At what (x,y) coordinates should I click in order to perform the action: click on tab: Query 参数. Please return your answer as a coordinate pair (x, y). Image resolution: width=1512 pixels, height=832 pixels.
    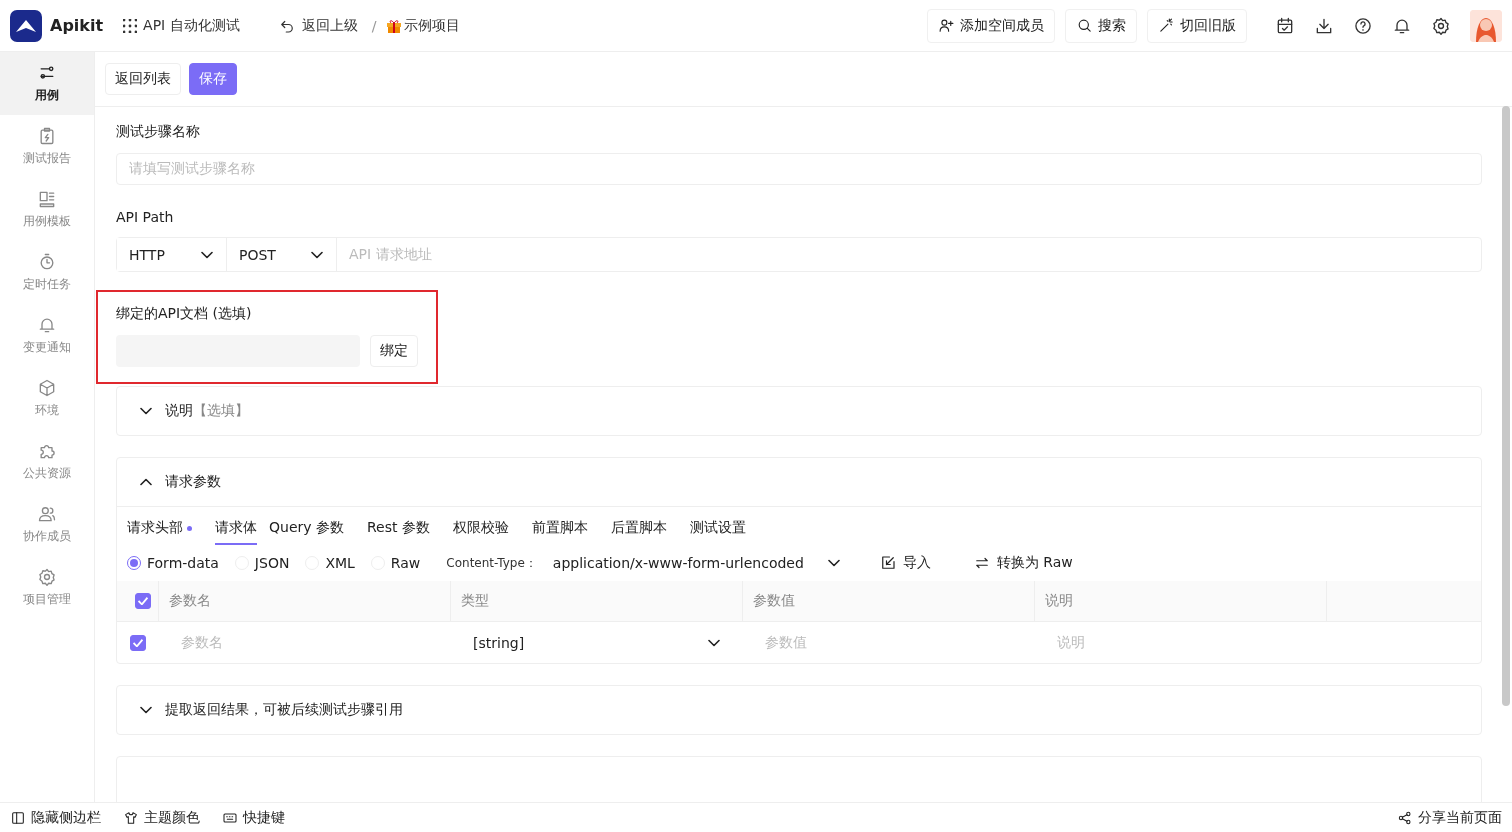
    Looking at the image, I should click on (312, 532).